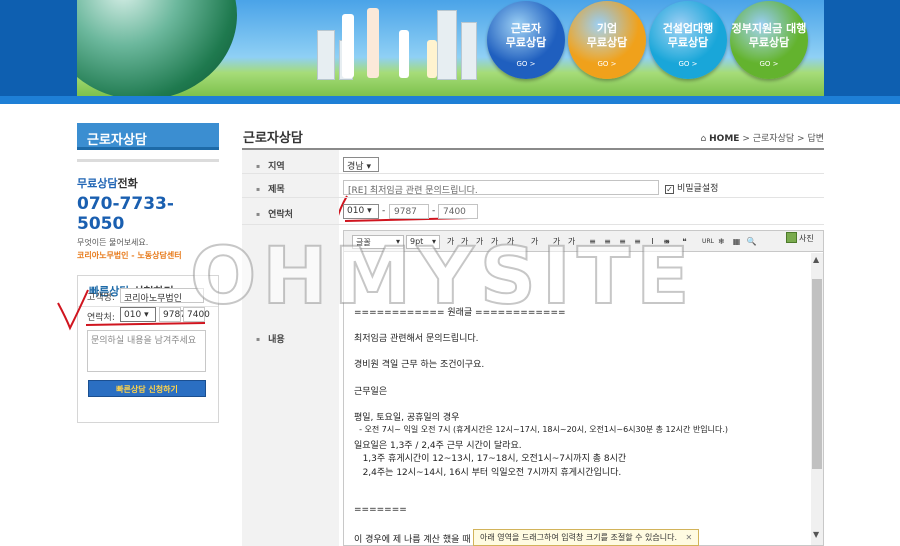 The width and height of the screenshot is (900, 546). Describe the element at coordinates (409, 211) in the screenshot. I see `contact-mid-input: 9787` at that location.